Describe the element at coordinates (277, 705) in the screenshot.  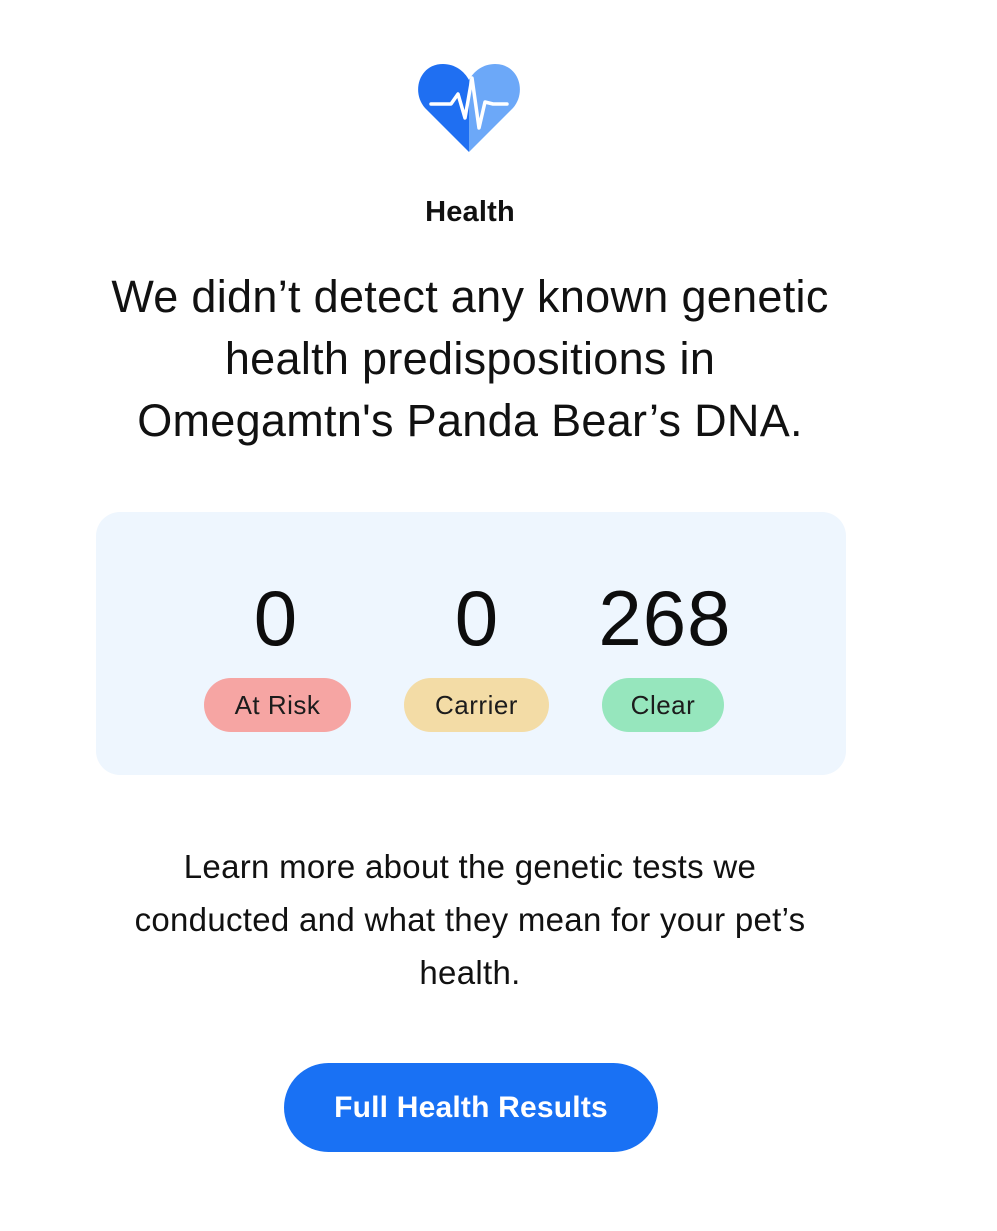
I see `at-risk-badge: At Risk` at that location.